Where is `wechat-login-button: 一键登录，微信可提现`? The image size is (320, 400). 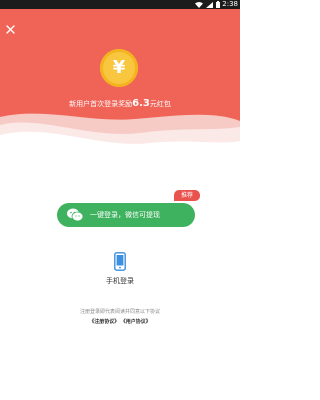
wechat-login-button: 一键登录，微信可提现 is located at coordinates (126, 215).